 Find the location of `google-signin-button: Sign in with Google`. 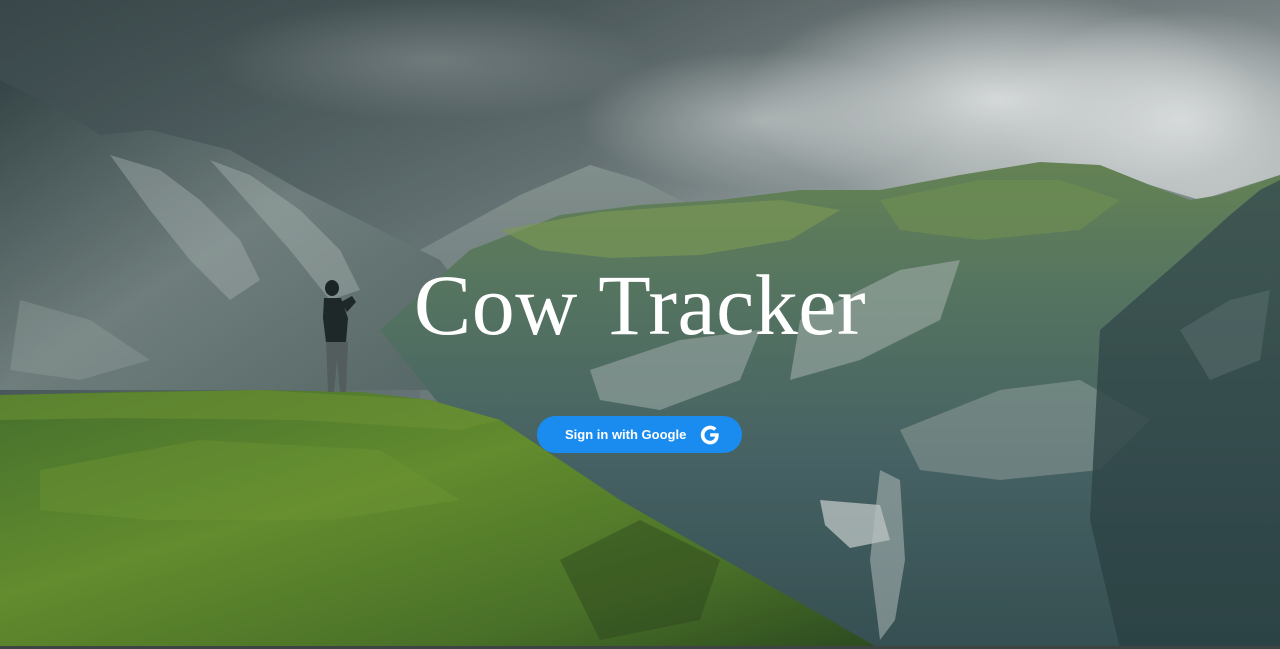

google-signin-button: Sign in with Google is located at coordinates (639, 434).